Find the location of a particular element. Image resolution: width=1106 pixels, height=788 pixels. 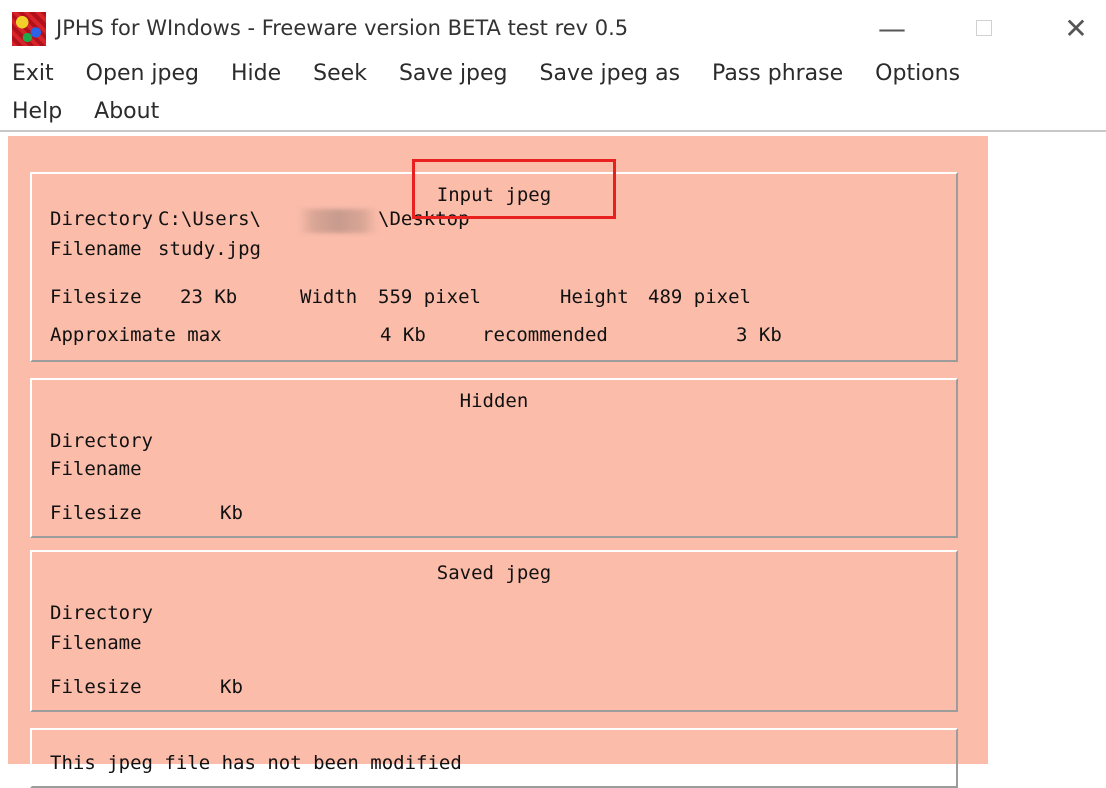

menu-open-jpeg: Open jpeg is located at coordinates (136, 73).